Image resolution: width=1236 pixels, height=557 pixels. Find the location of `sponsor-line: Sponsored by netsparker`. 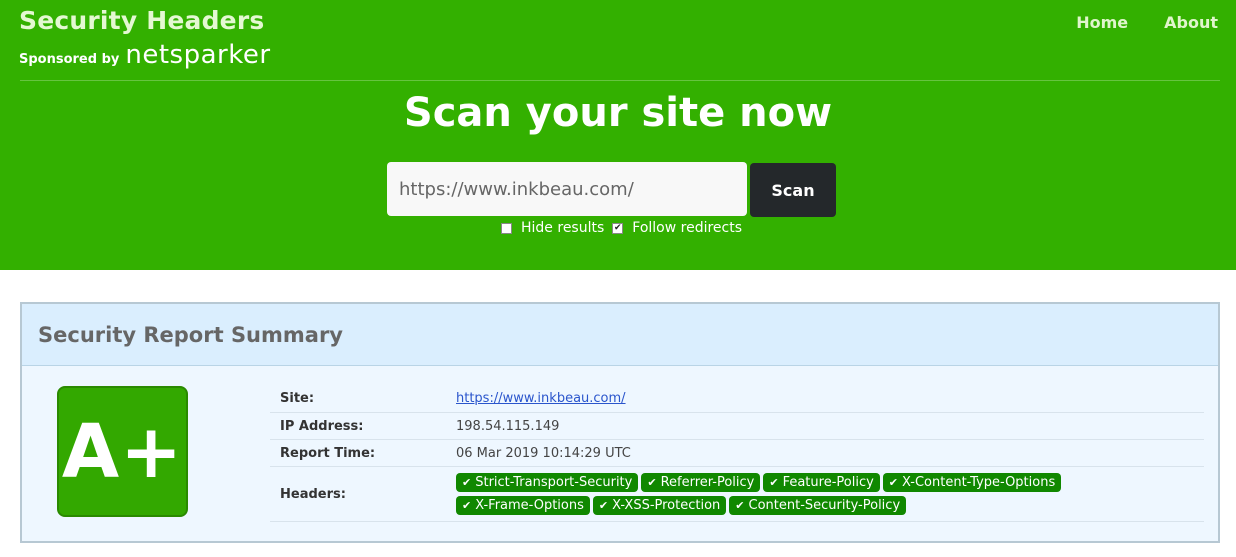

sponsor-line: Sponsored by netsparker is located at coordinates (145, 55).